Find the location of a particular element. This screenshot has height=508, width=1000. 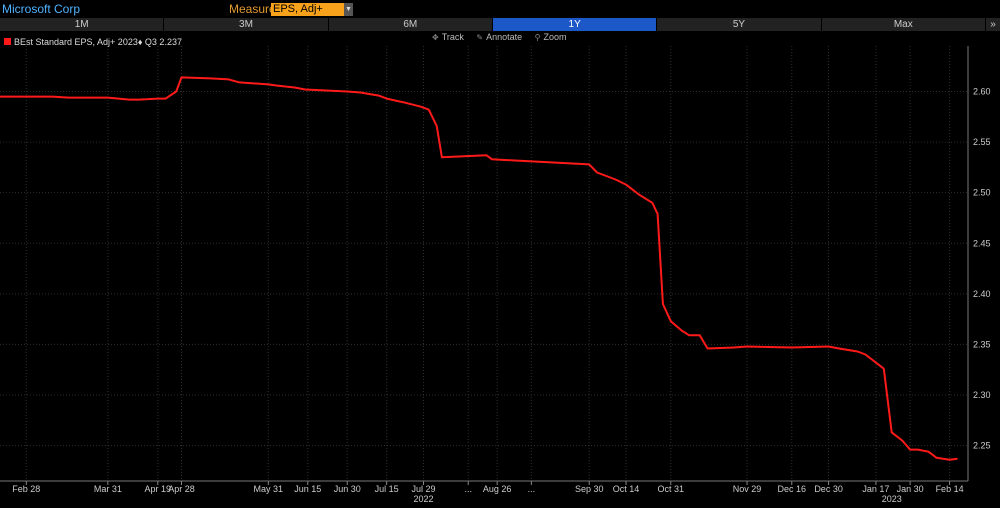

track-label: Track is located at coordinates (452, 37).